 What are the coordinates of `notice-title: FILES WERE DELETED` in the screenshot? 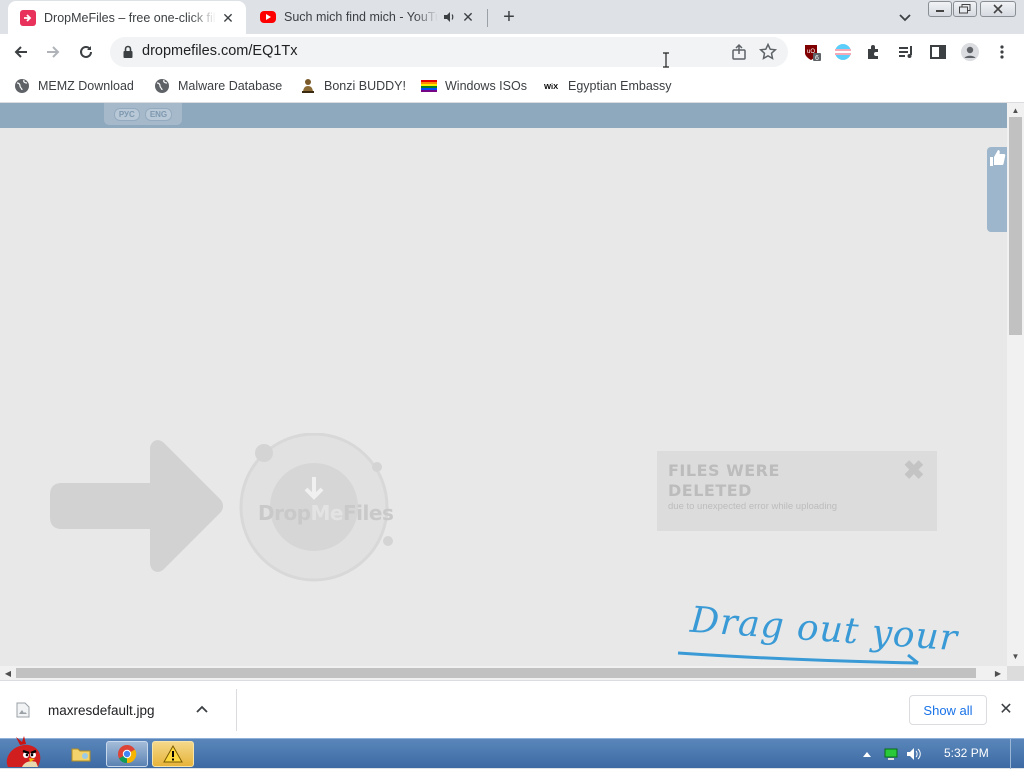 It's located at (724, 481).